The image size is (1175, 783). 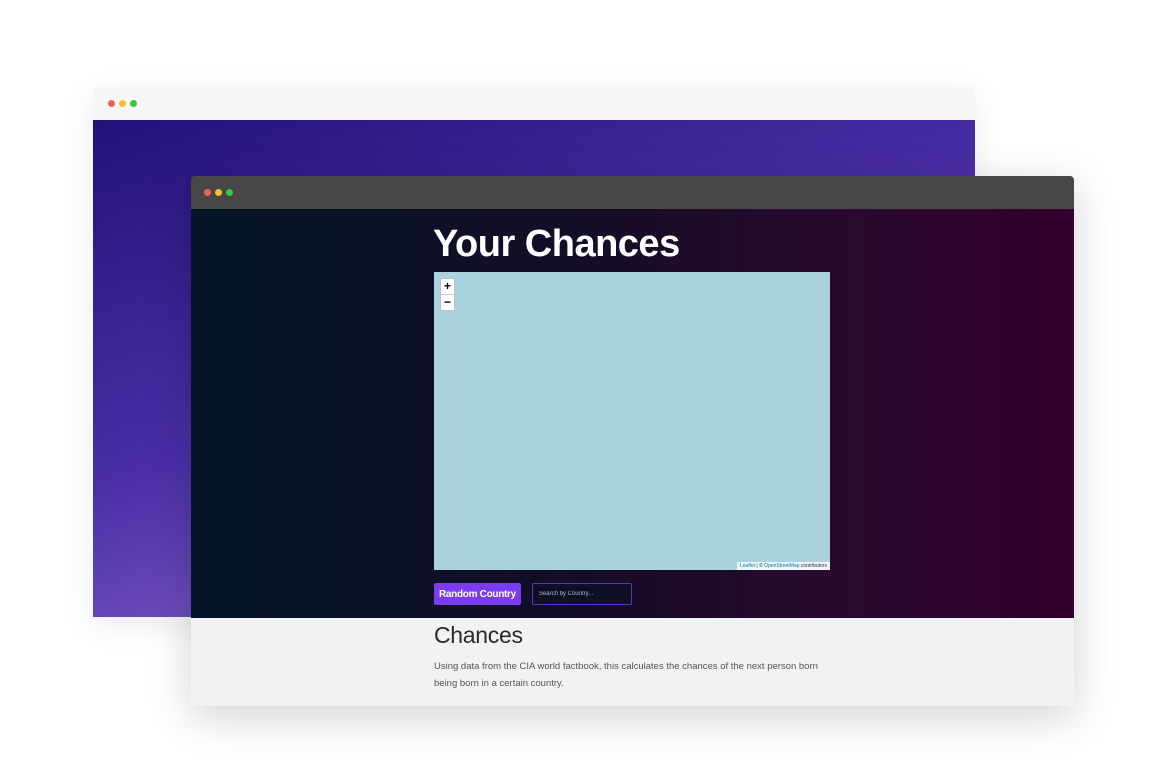 What do you see at coordinates (747, 566) in the screenshot?
I see `leaflet-link: Leaflet` at bounding box center [747, 566].